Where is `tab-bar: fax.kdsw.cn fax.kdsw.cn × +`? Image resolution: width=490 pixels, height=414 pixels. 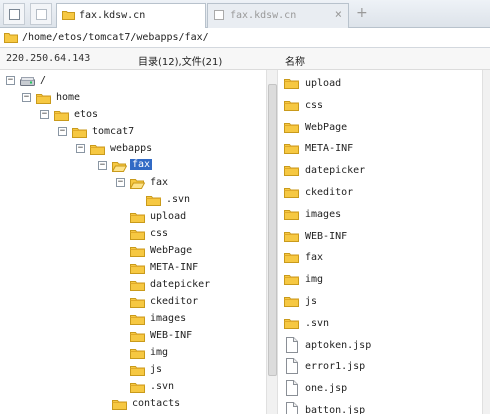 tab-bar: fax.kdsw.cn fax.kdsw.cn × + is located at coordinates (245, 14).